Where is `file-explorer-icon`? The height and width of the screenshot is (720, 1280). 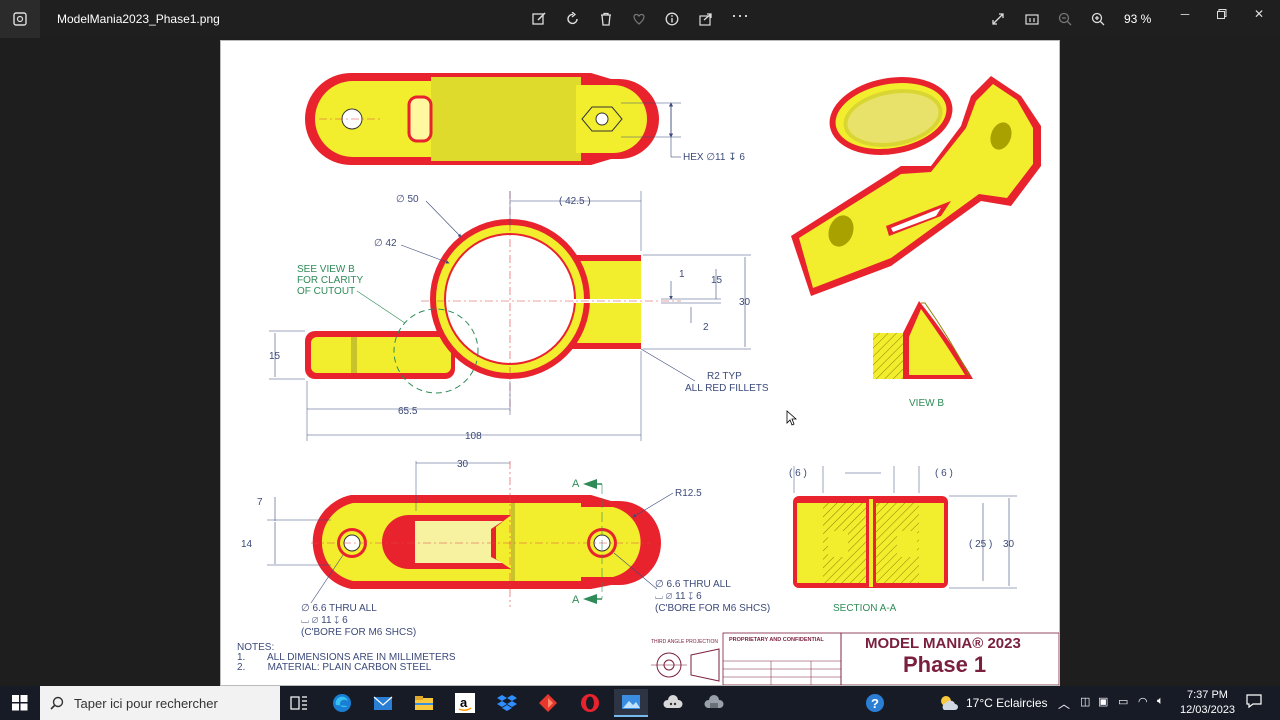 file-explorer-icon is located at coordinates (424, 703).